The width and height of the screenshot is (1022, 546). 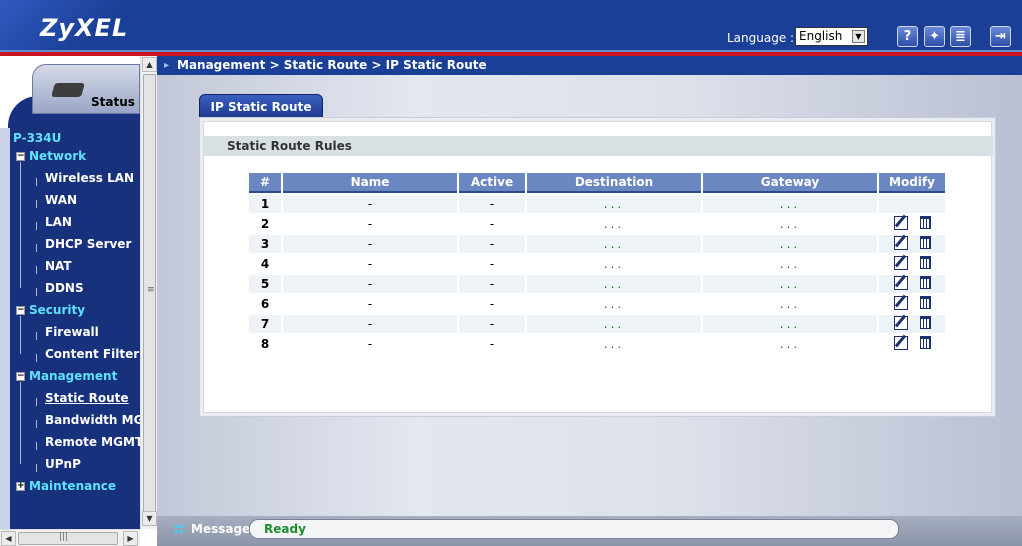 What do you see at coordinates (858, 36) in the screenshot?
I see `chevron-down-icon: ▼` at bounding box center [858, 36].